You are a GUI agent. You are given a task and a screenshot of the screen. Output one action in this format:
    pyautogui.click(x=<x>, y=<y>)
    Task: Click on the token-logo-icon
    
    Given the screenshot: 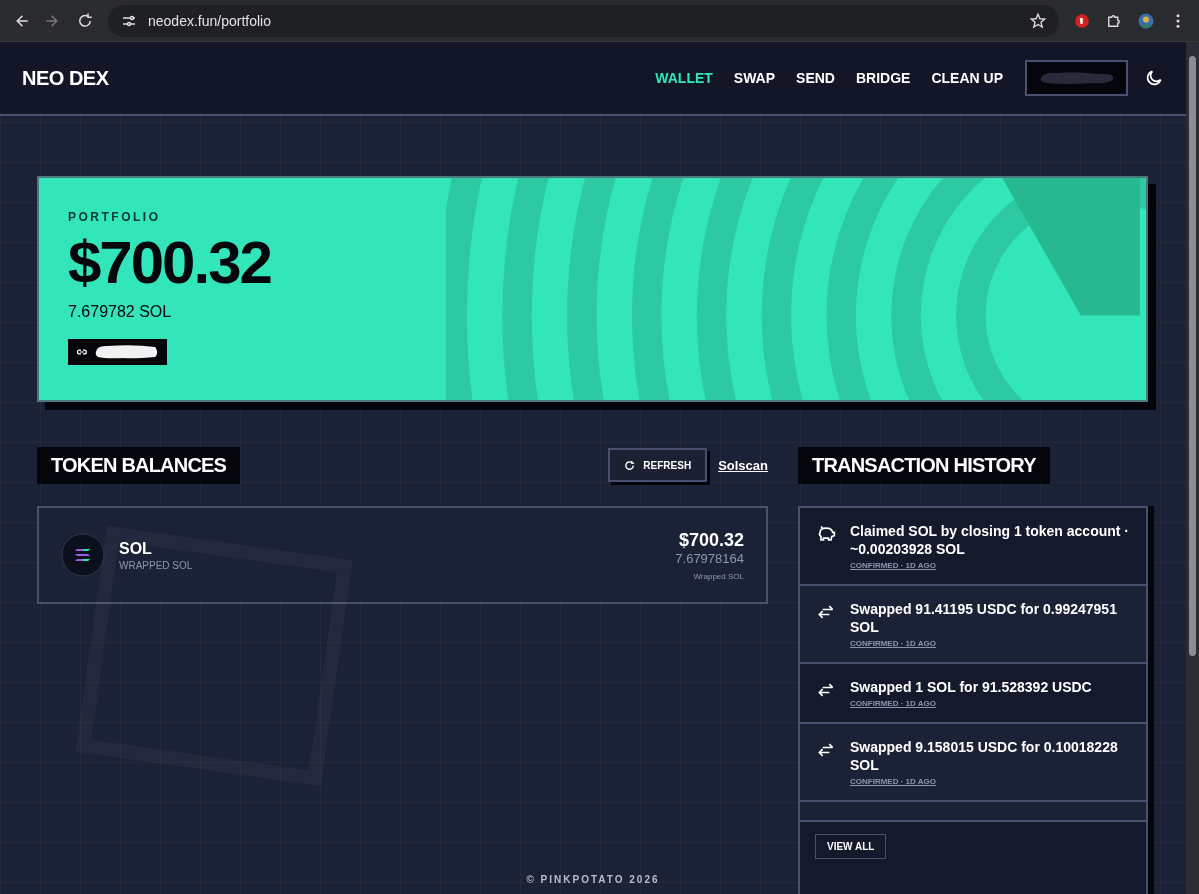 What is the action you would take?
    pyautogui.click(x=83, y=555)
    